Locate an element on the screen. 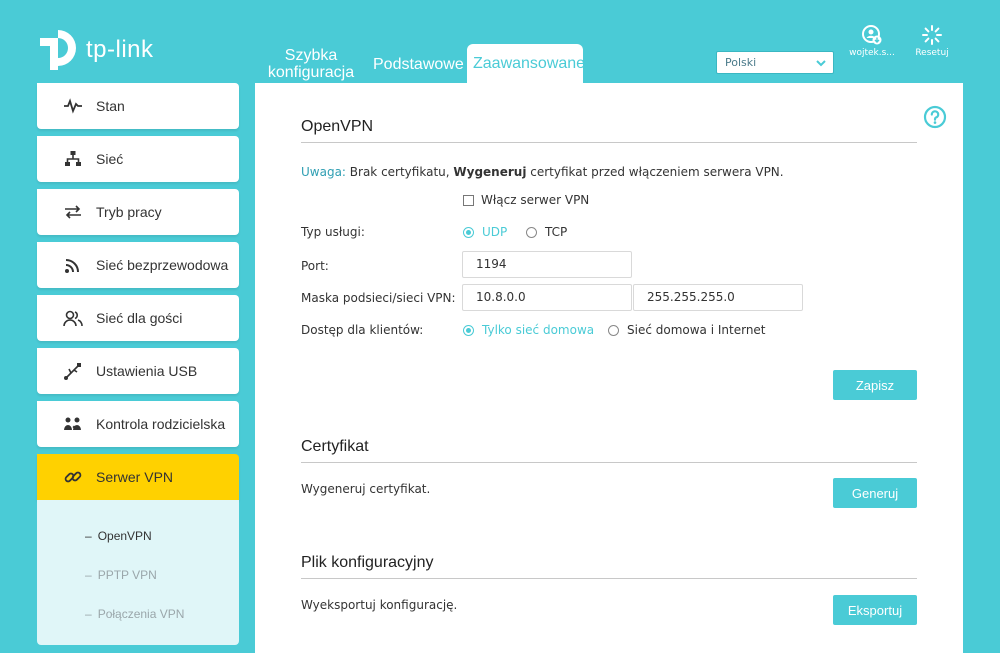  certificate-section-title: Certyfikat is located at coordinates (335, 446).